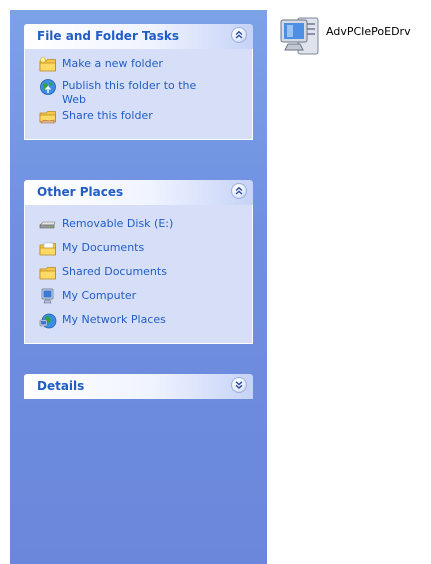 This screenshot has width=431, height=564. Describe the element at coordinates (47, 64) in the screenshot. I see `new-folder-icon` at that location.